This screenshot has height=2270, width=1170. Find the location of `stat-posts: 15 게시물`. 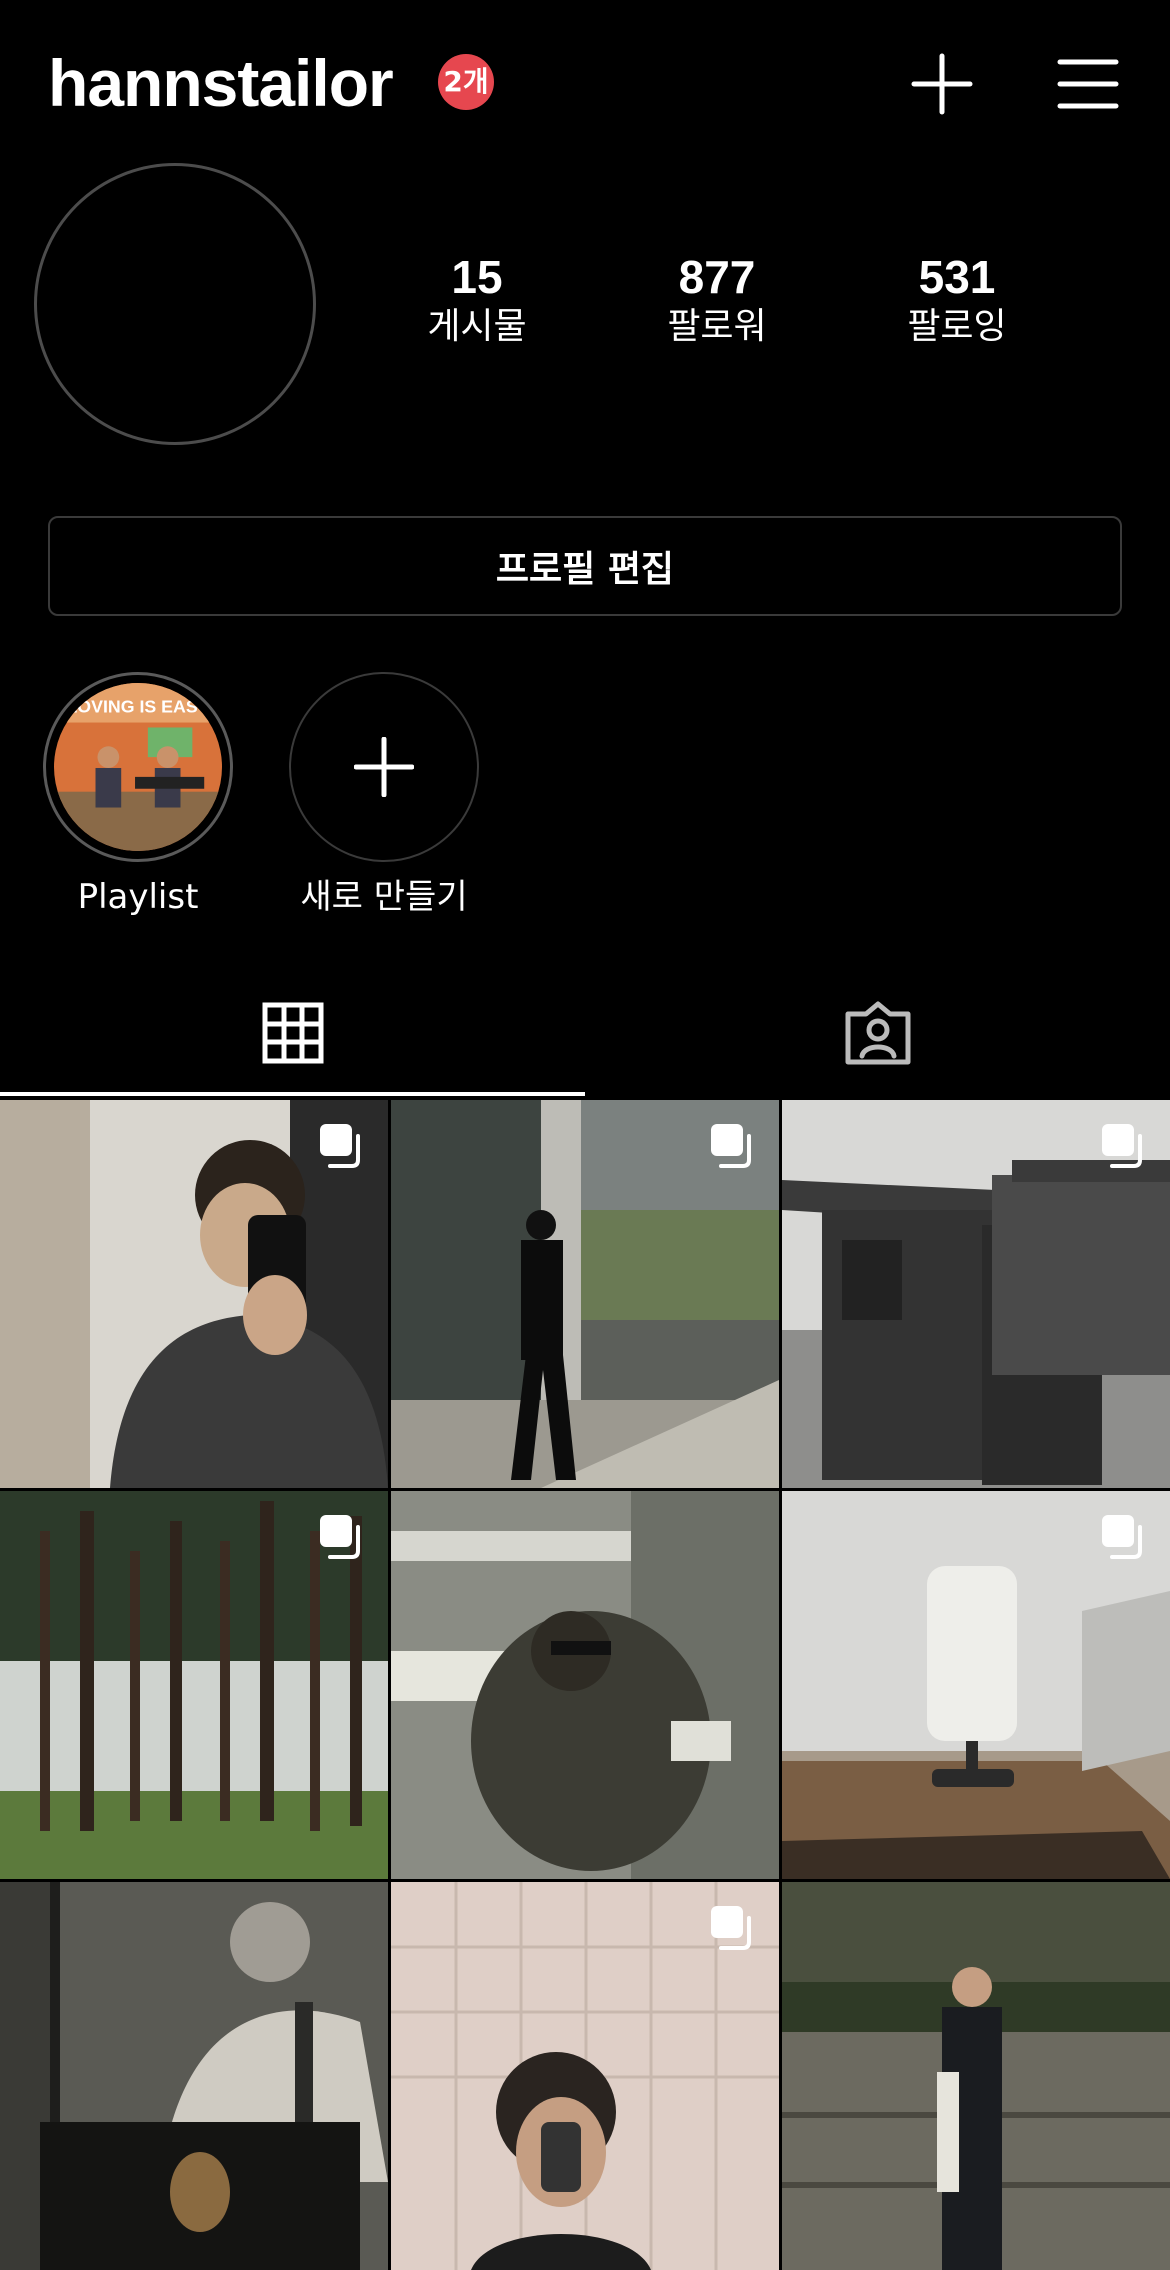

stat-posts: 15 게시물 is located at coordinates (477, 300).